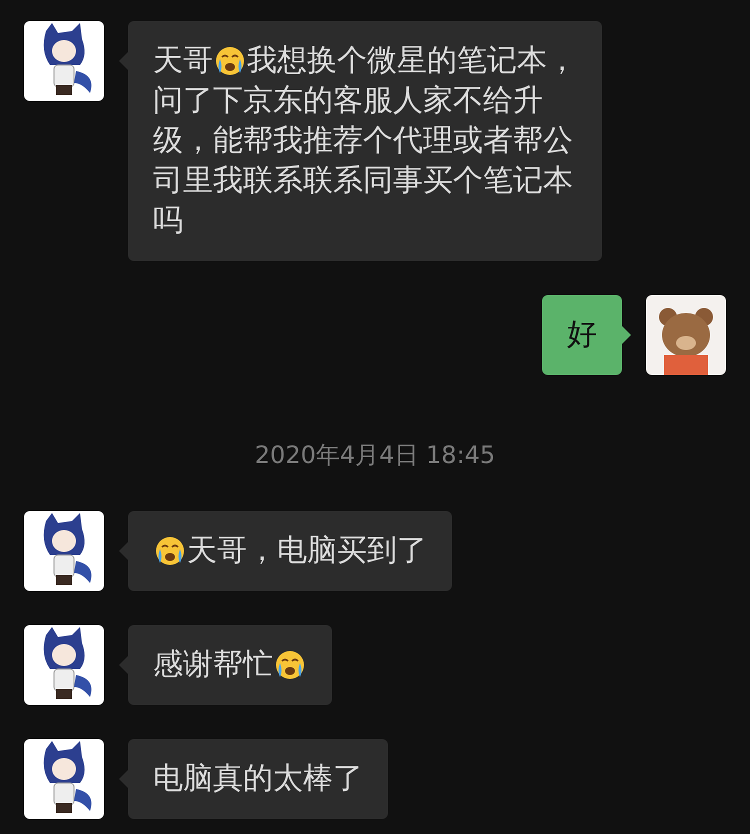  Describe the element at coordinates (348, 101) in the screenshot. I see `message-text: 问了下京东的客服人家不给升` at that location.